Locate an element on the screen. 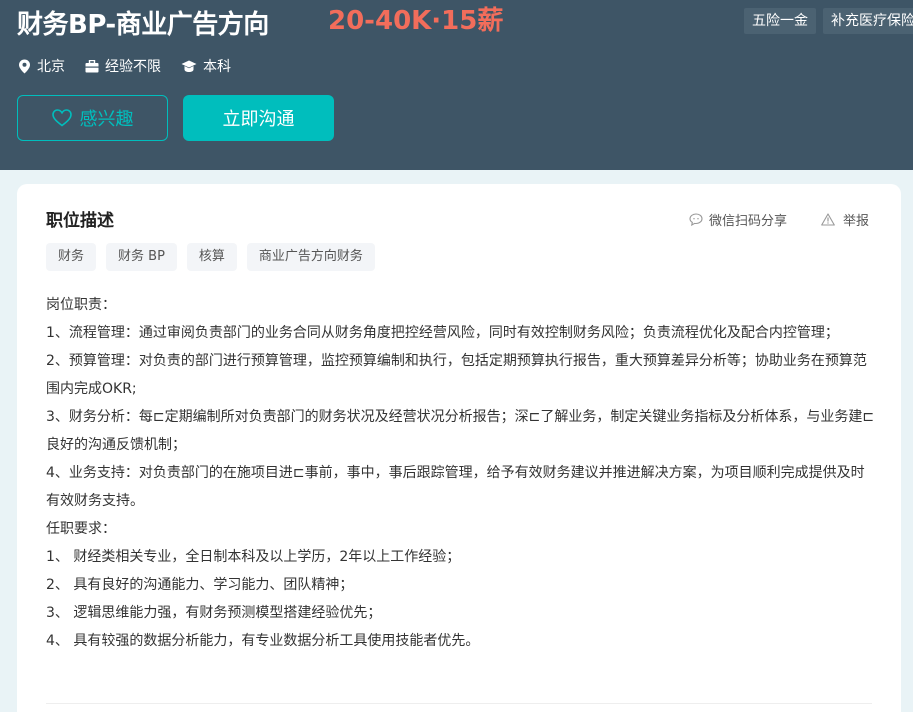  job-title: 财务BP-商业广告方向 is located at coordinates (143, 25).